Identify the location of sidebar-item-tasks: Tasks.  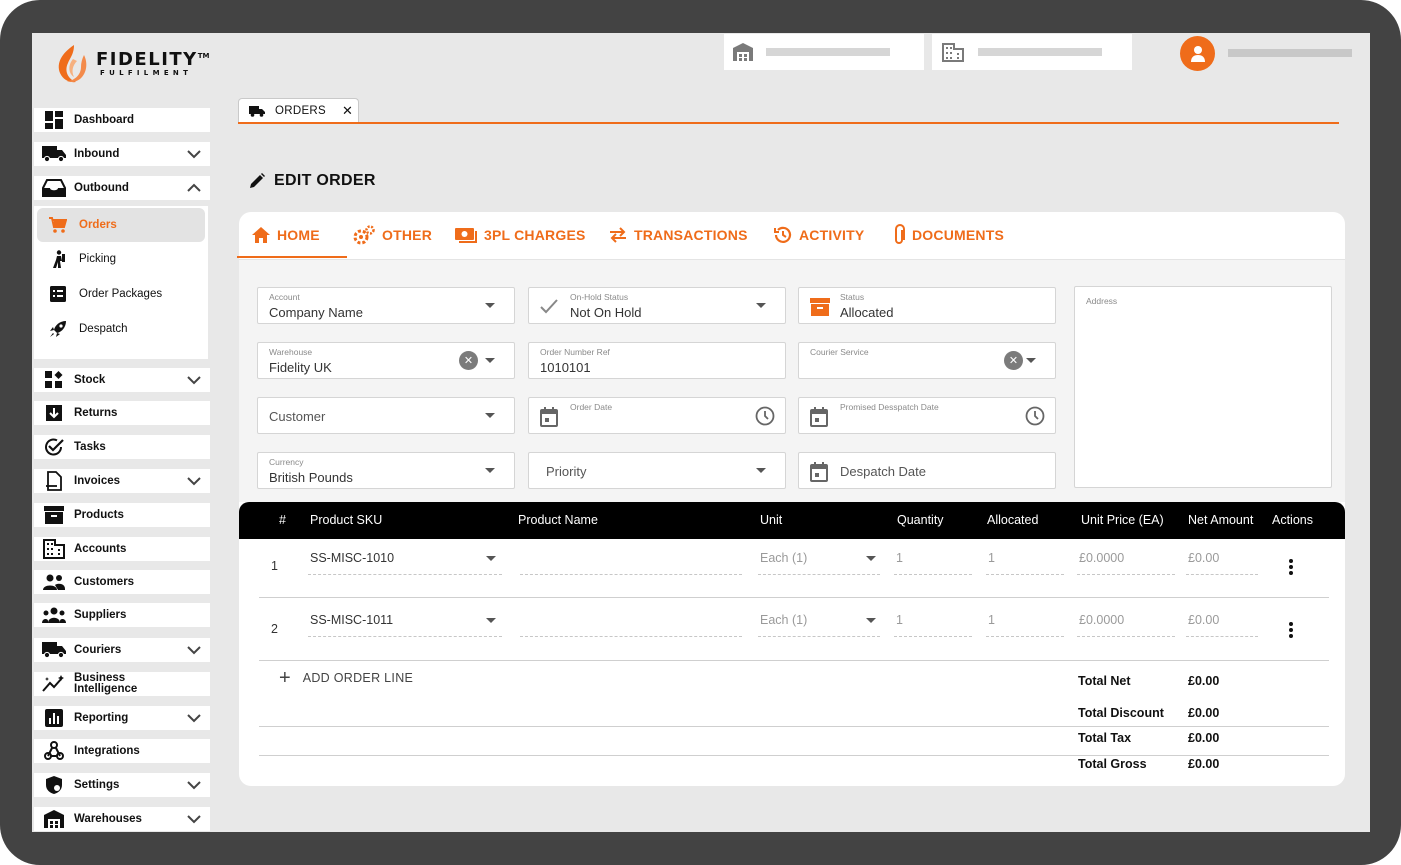
(122, 447).